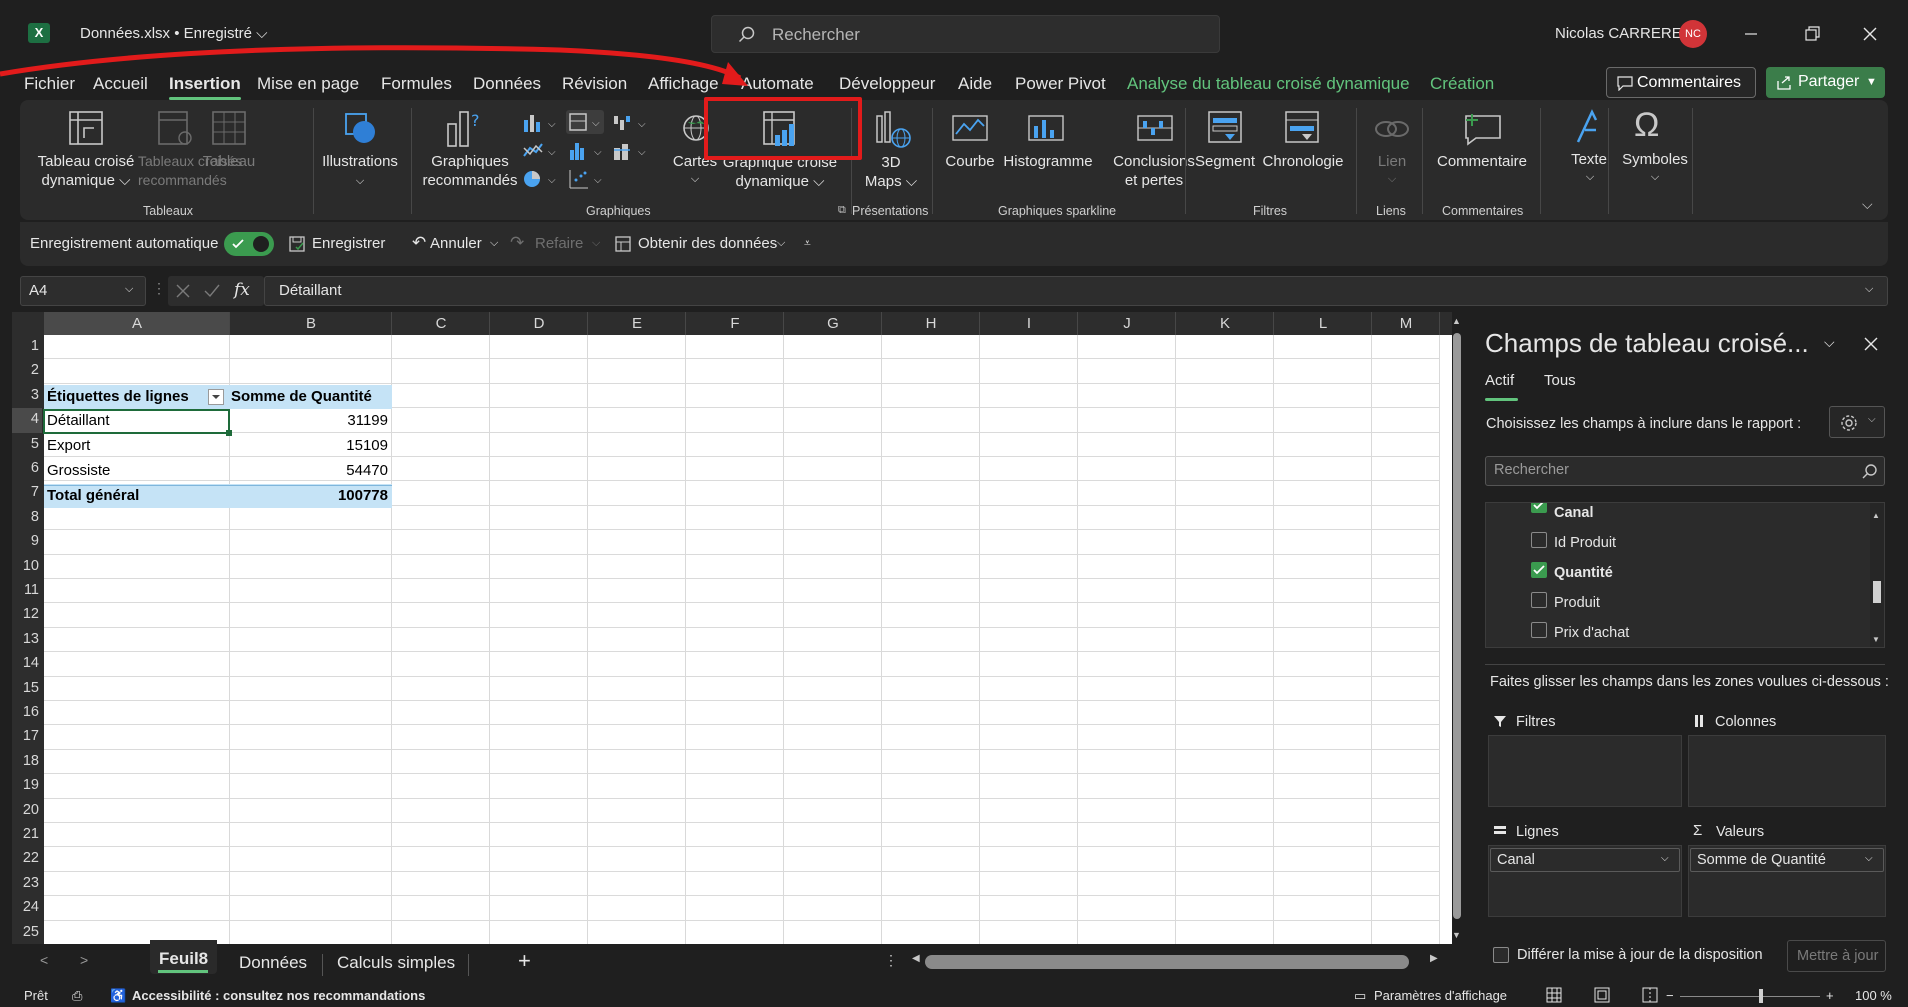 This screenshot has width=1908, height=1007. I want to click on column-chart-icon: ⌵, so click(541, 123).